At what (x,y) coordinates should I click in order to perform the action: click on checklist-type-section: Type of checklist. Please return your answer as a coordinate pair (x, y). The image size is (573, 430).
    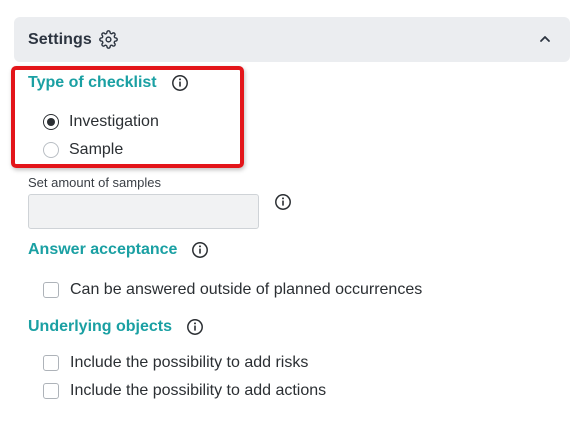
    Looking at the image, I should click on (108, 83).